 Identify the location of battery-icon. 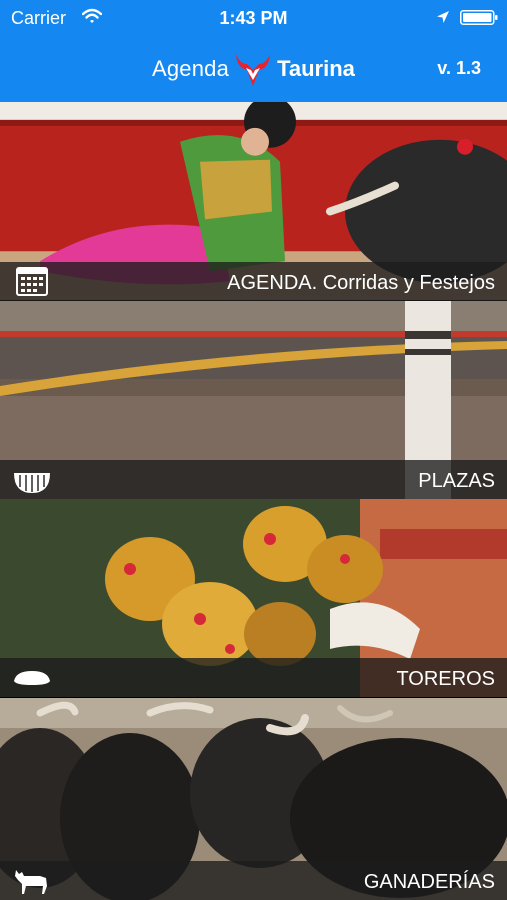
(479, 17).